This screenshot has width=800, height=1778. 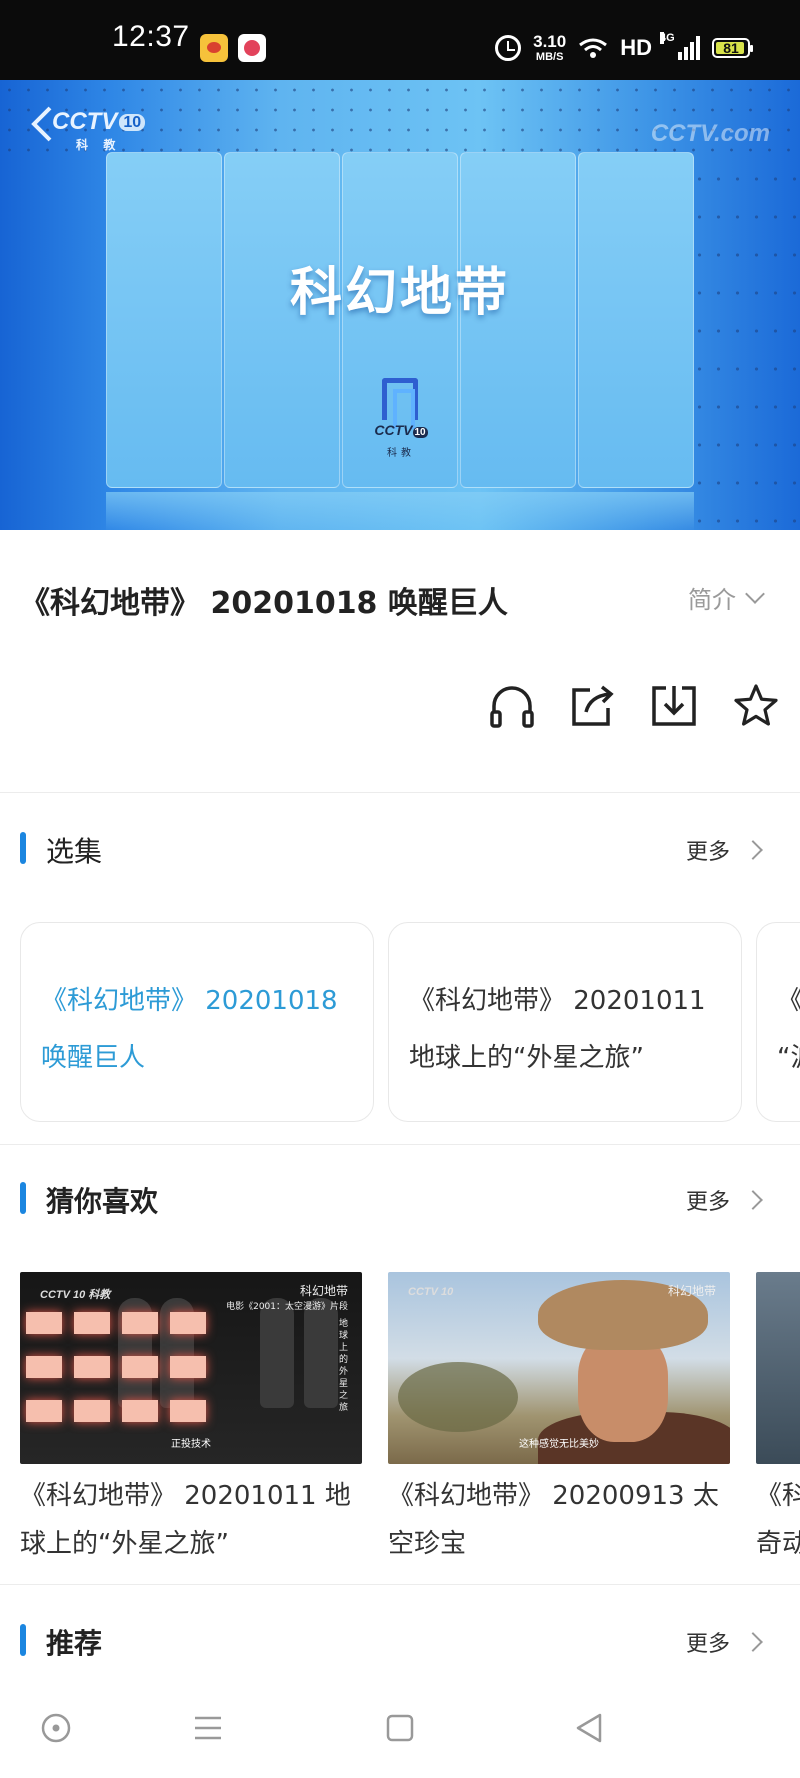 I want to click on home-circle-button, so click(x=56, y=1728).